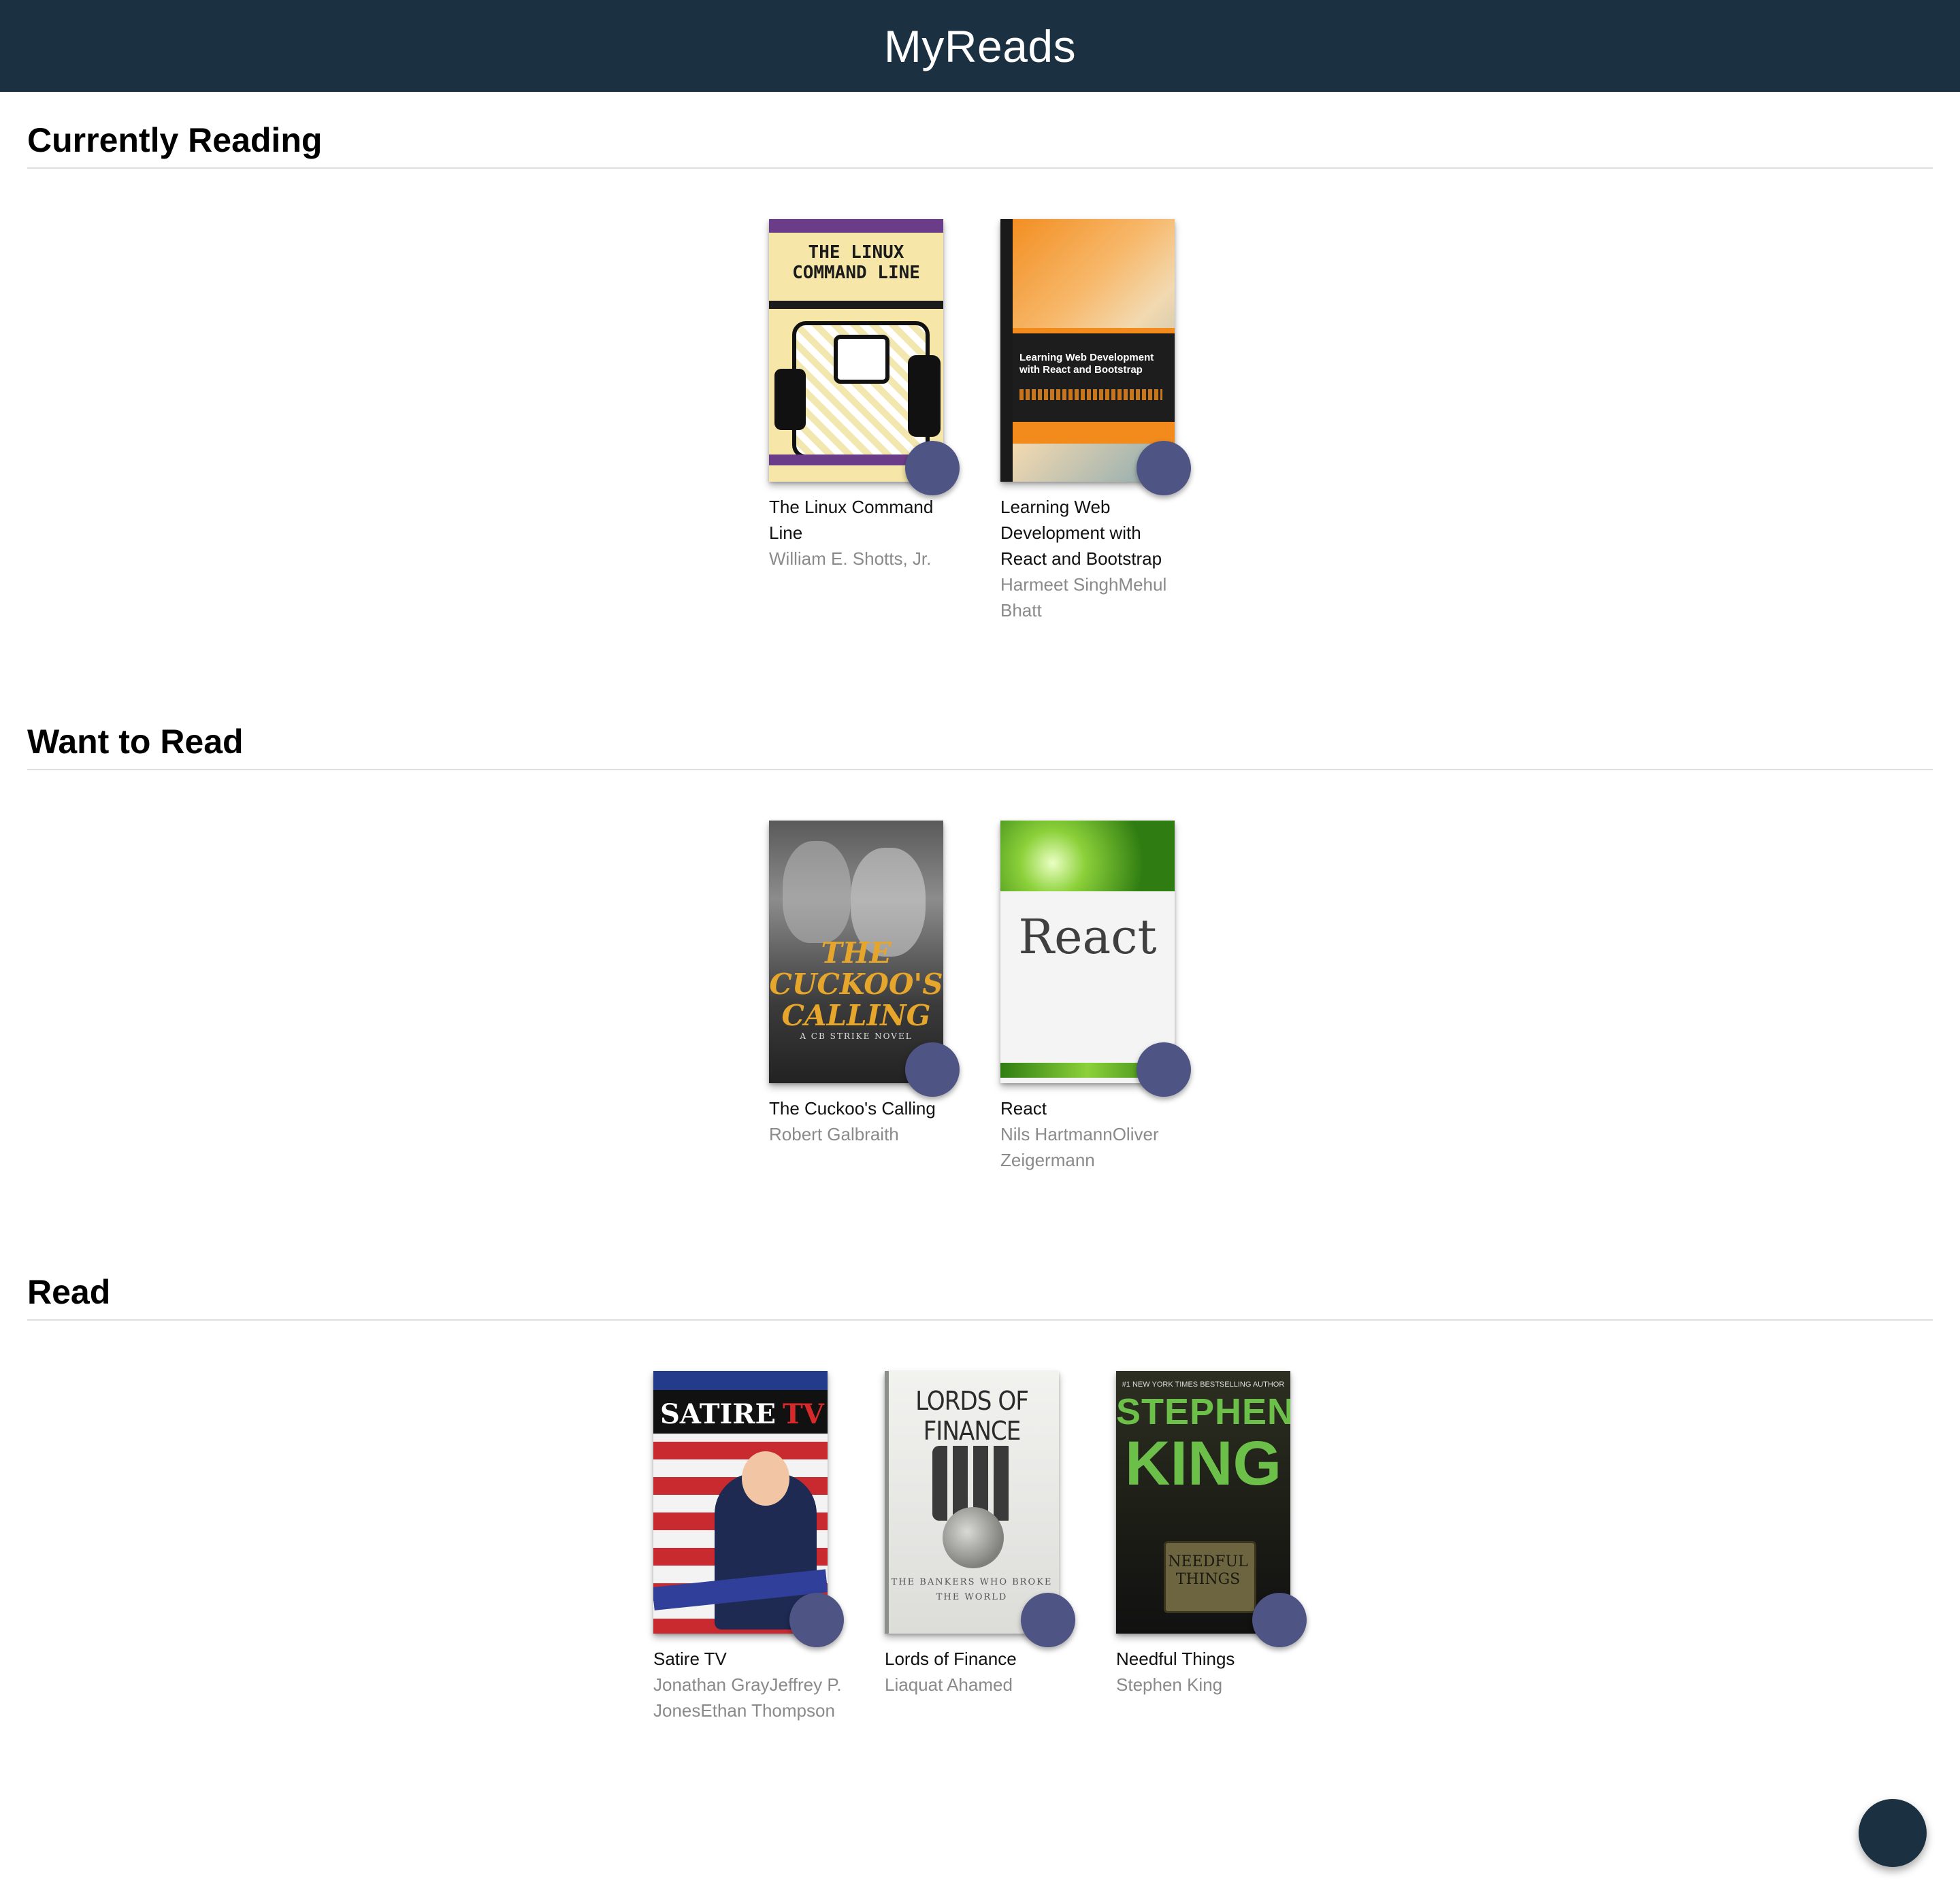 Image resolution: width=1960 pixels, height=1901 pixels. Describe the element at coordinates (1176, 1659) in the screenshot. I see `book-title: Needful Things` at that location.